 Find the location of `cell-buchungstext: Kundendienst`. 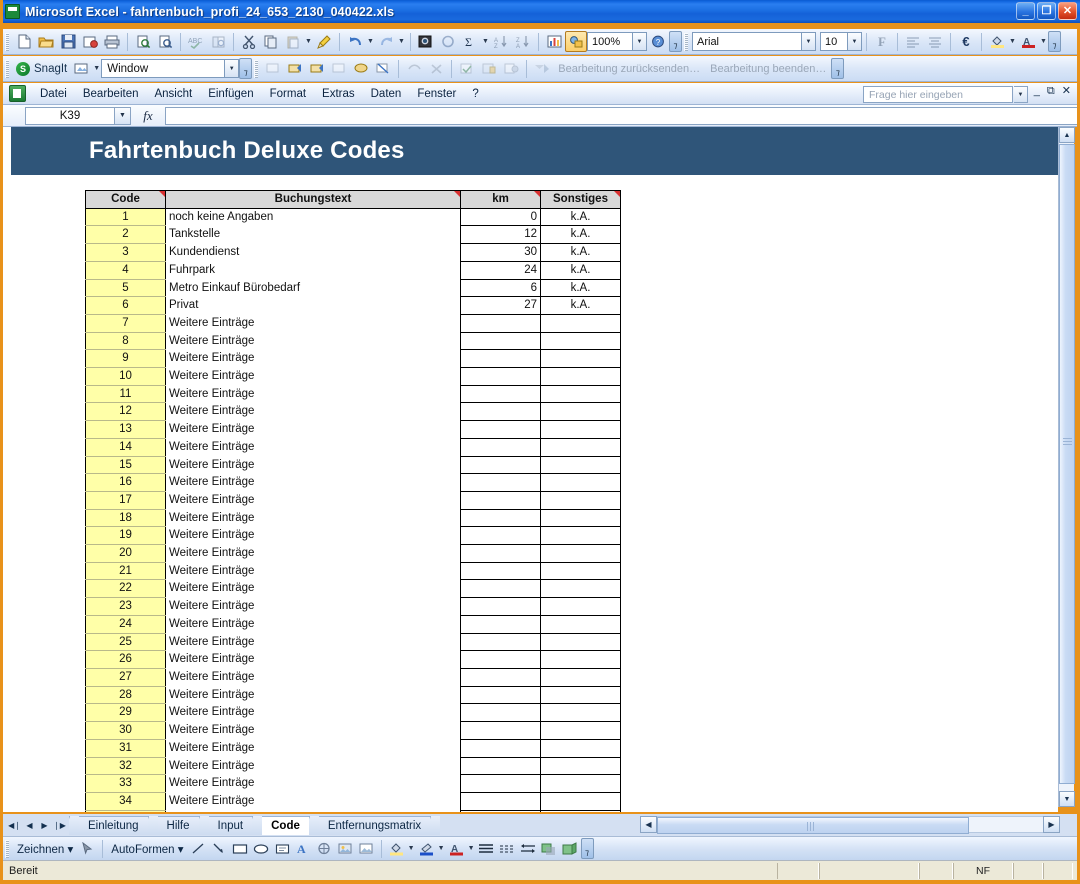

cell-buchungstext: Kundendienst is located at coordinates (313, 252).